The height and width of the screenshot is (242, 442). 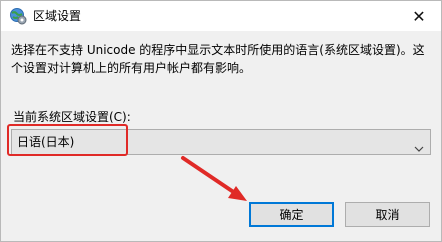 I want to click on annotation-arrow, so click(x=214, y=178).